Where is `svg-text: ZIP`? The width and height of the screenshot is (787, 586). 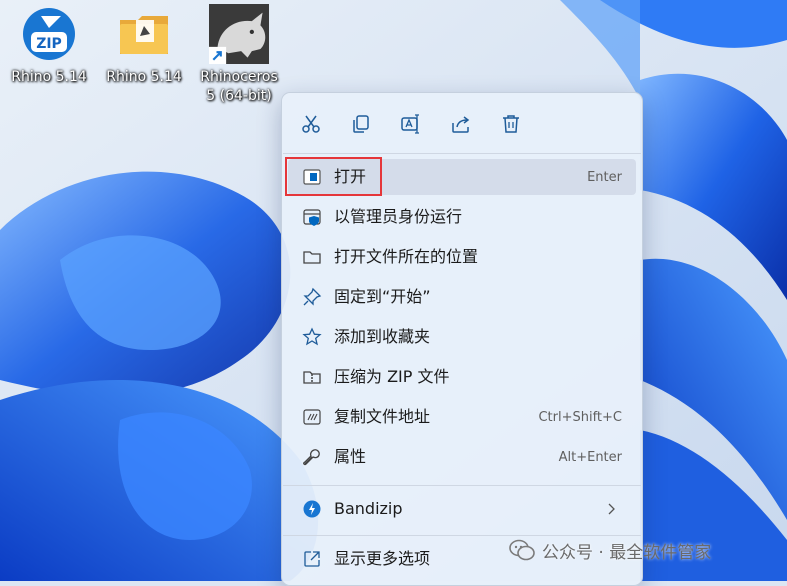
svg-text: ZIP is located at coordinates (49, 44).